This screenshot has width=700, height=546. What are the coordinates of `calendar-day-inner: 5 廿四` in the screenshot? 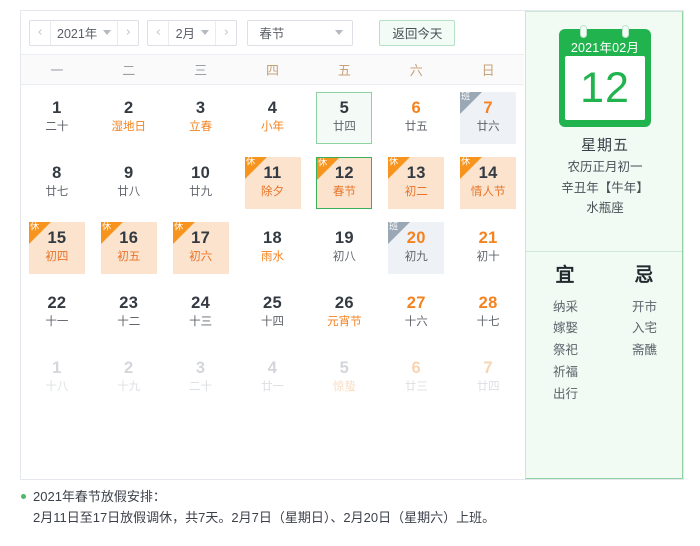 It's located at (344, 117).